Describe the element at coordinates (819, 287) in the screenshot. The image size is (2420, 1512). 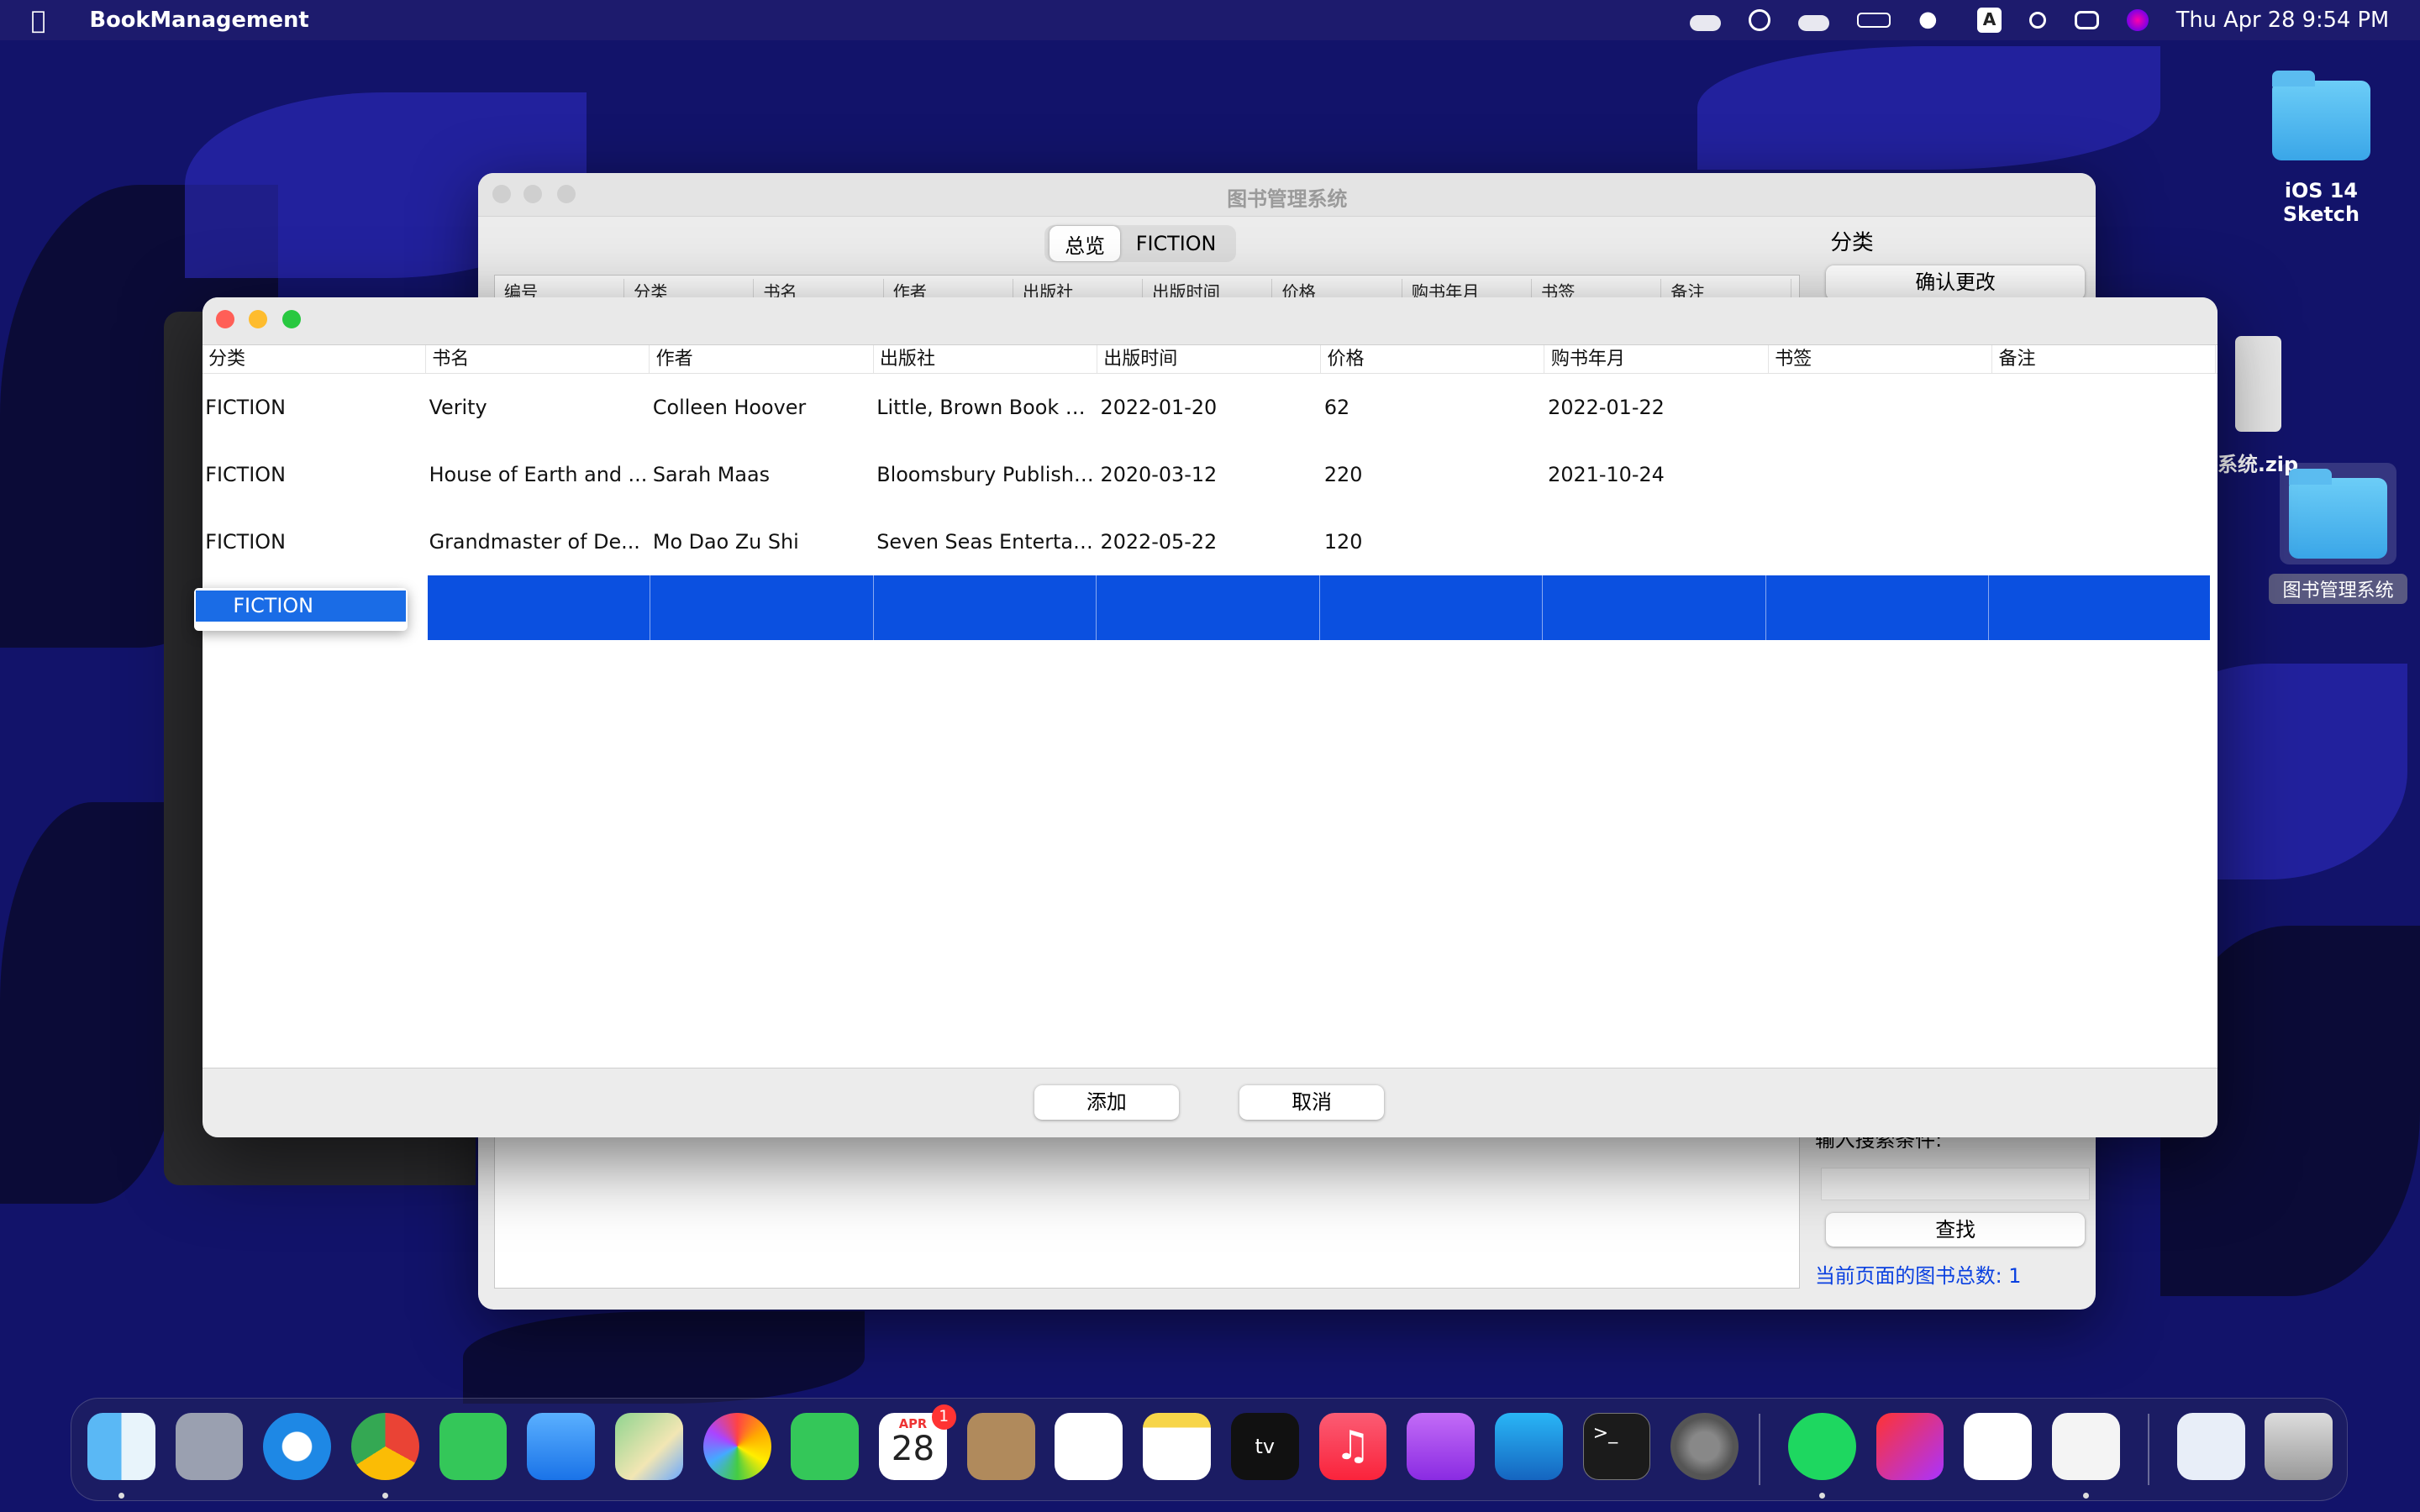
I see `column-header: 书名` at that location.